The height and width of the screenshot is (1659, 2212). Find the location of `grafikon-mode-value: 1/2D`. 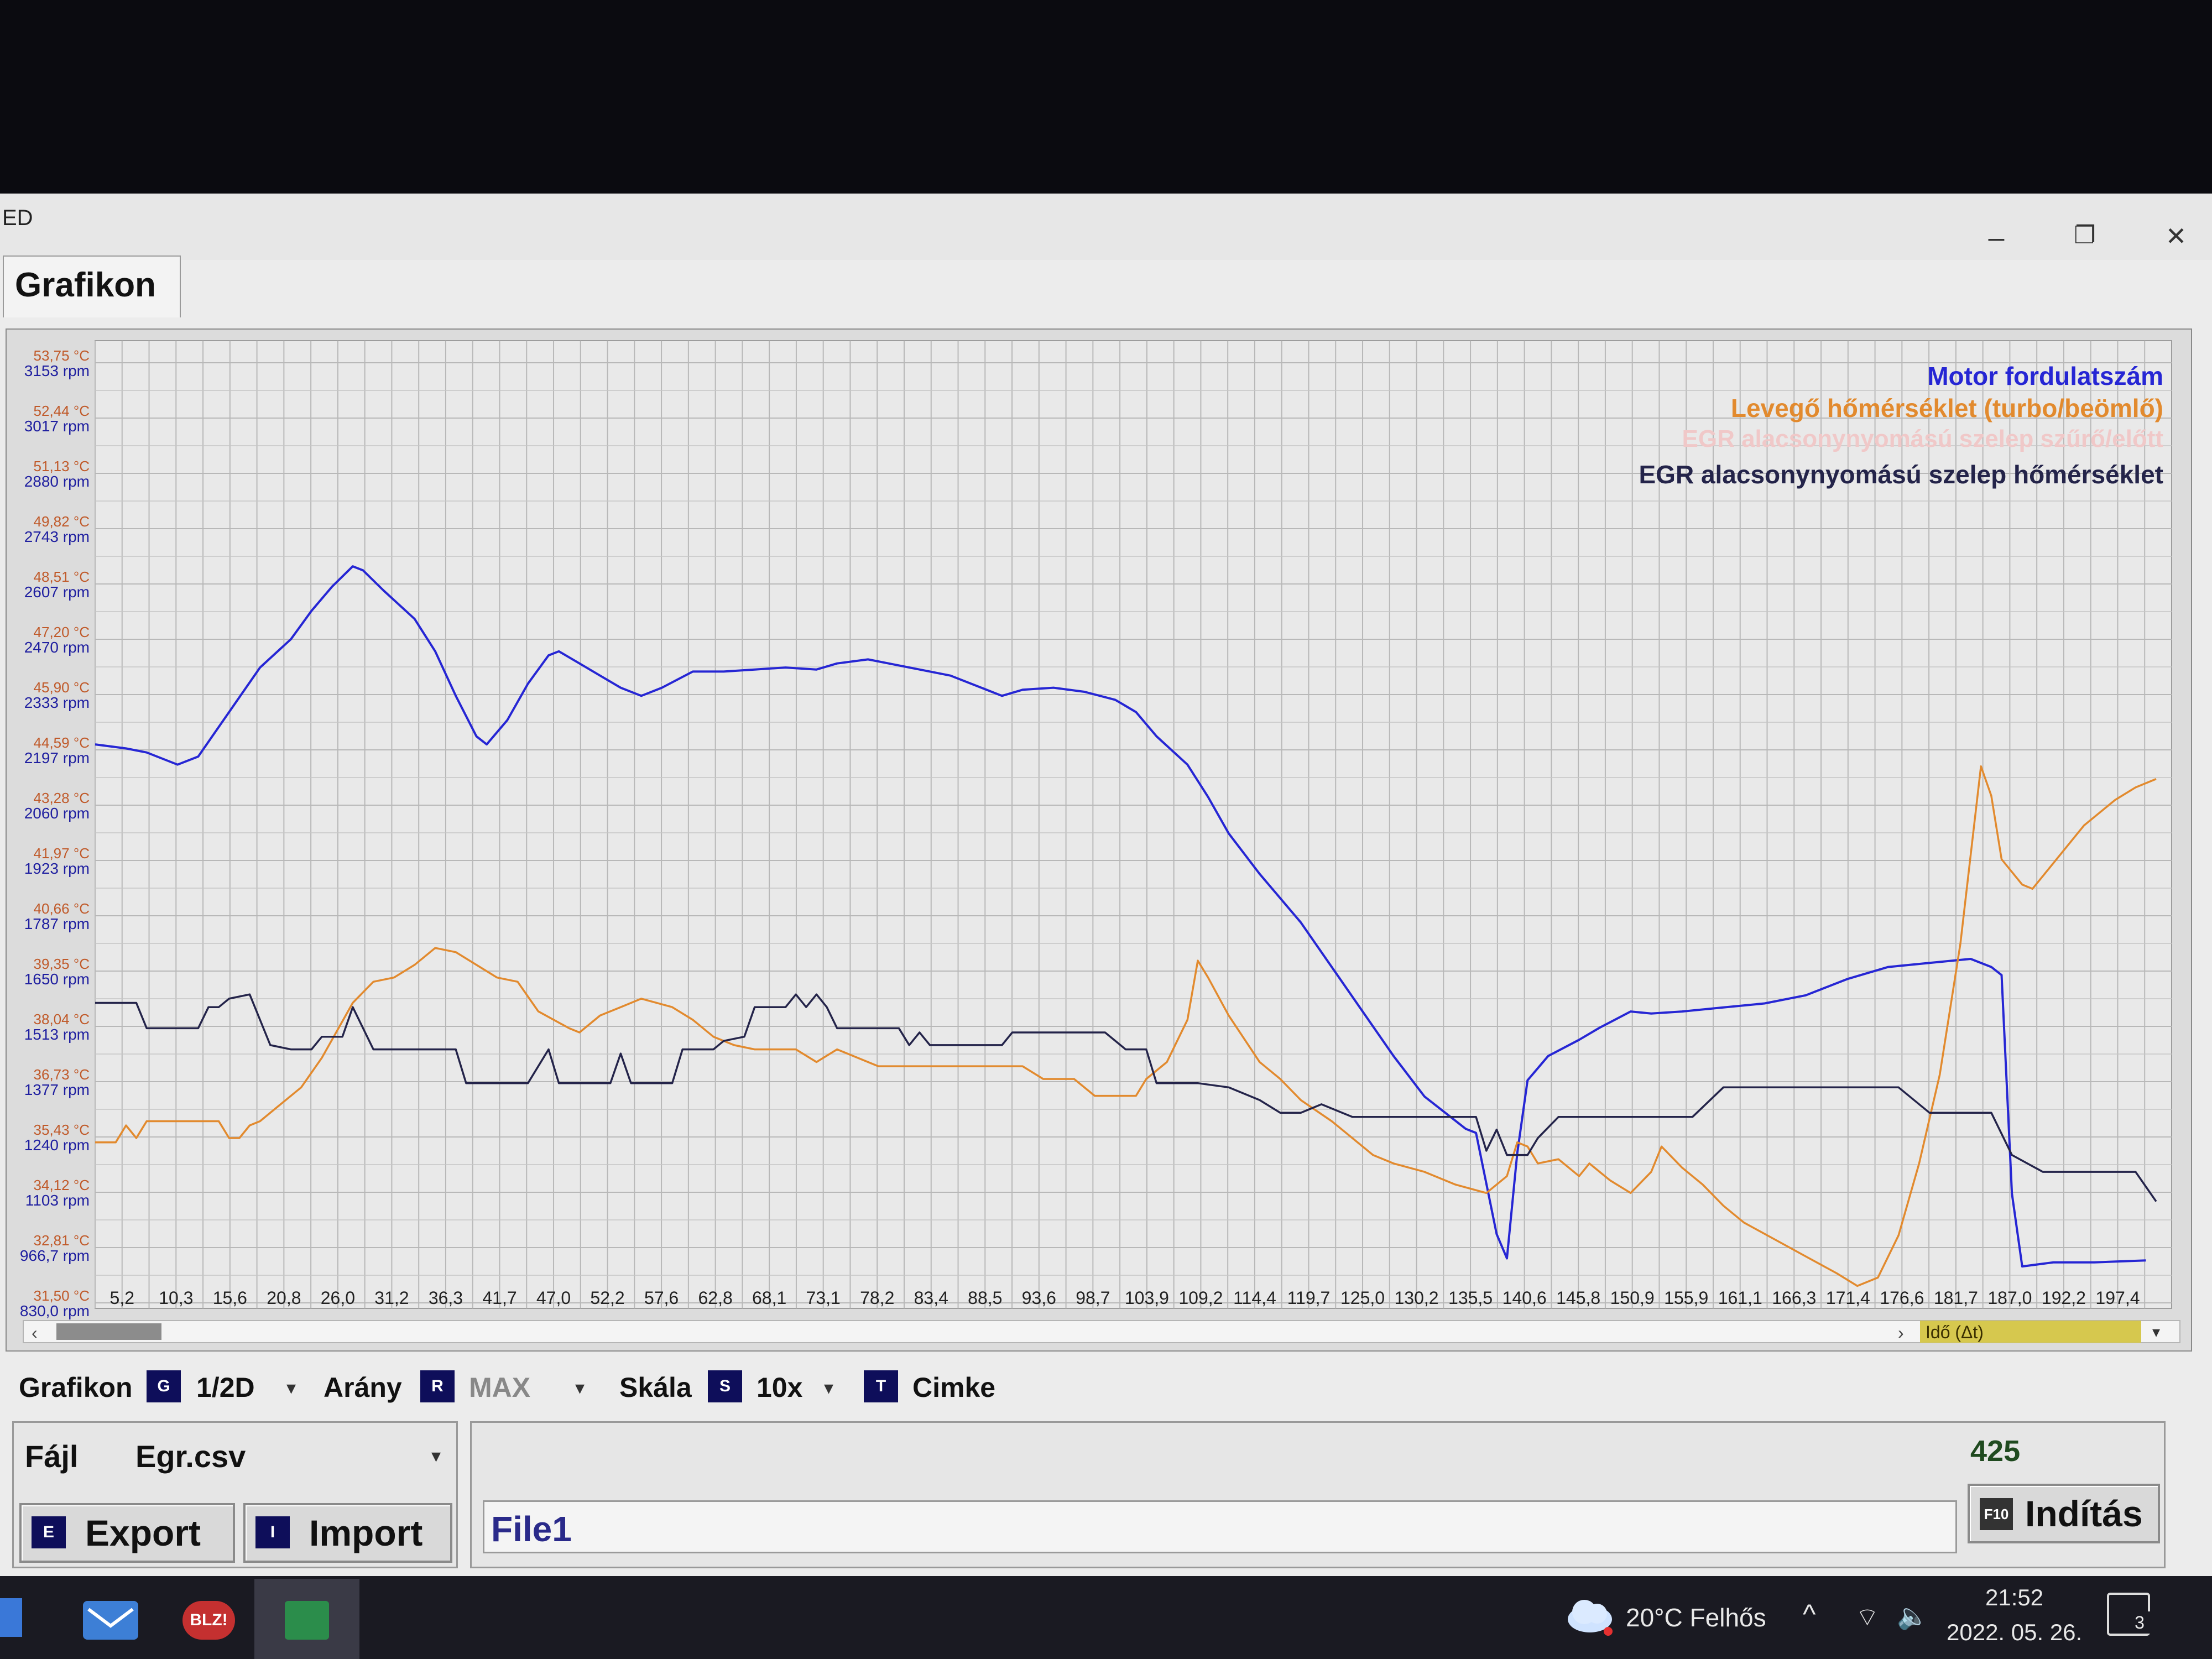

grafikon-mode-value: 1/2D is located at coordinates (226, 1387).